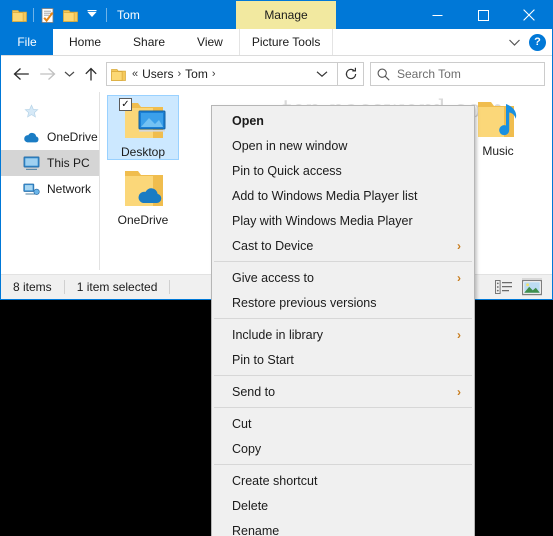 The height and width of the screenshot is (536, 553). What do you see at coordinates (21, 74) in the screenshot?
I see `back-button` at bounding box center [21, 74].